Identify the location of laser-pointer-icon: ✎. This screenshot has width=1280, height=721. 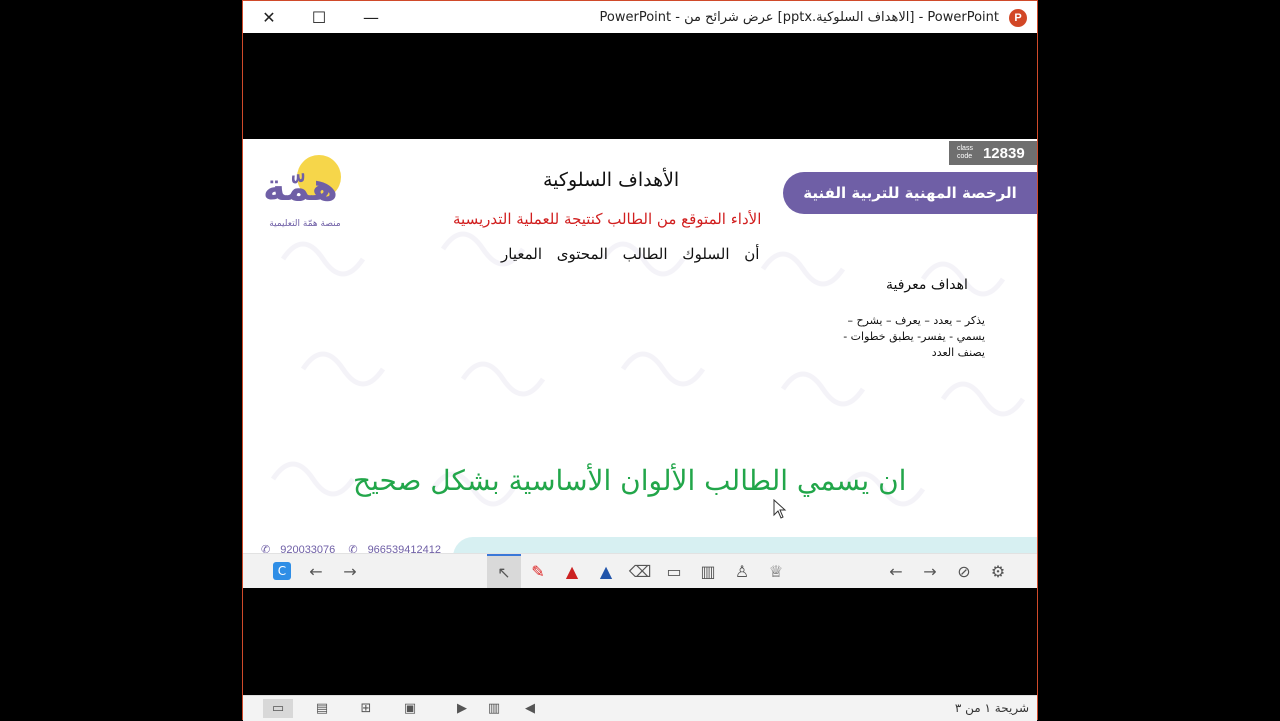
(538, 571).